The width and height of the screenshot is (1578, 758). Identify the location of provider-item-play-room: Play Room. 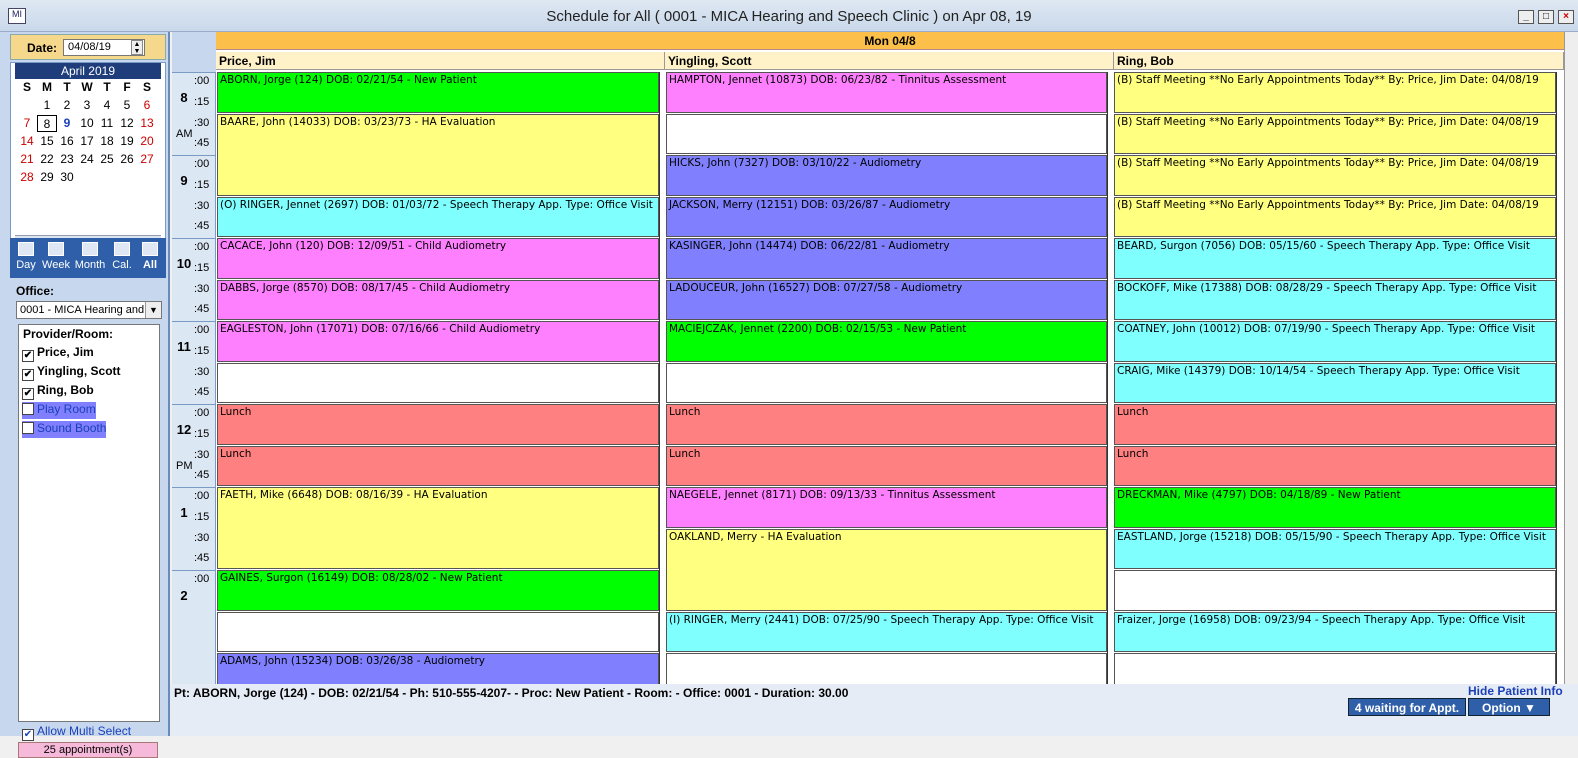
(59, 410).